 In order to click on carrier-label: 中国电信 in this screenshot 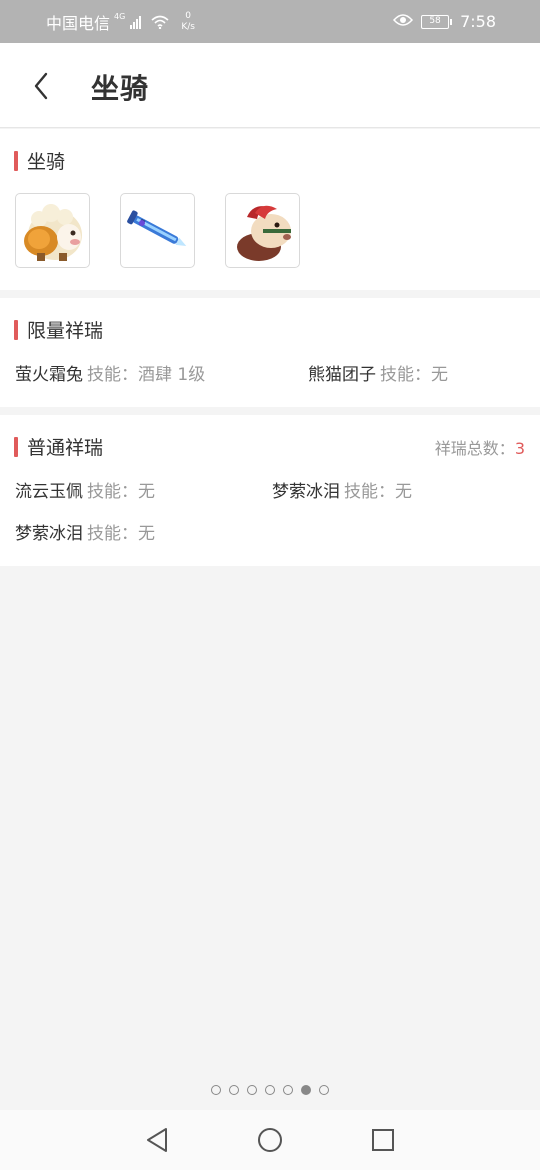, I will do `click(78, 23)`.